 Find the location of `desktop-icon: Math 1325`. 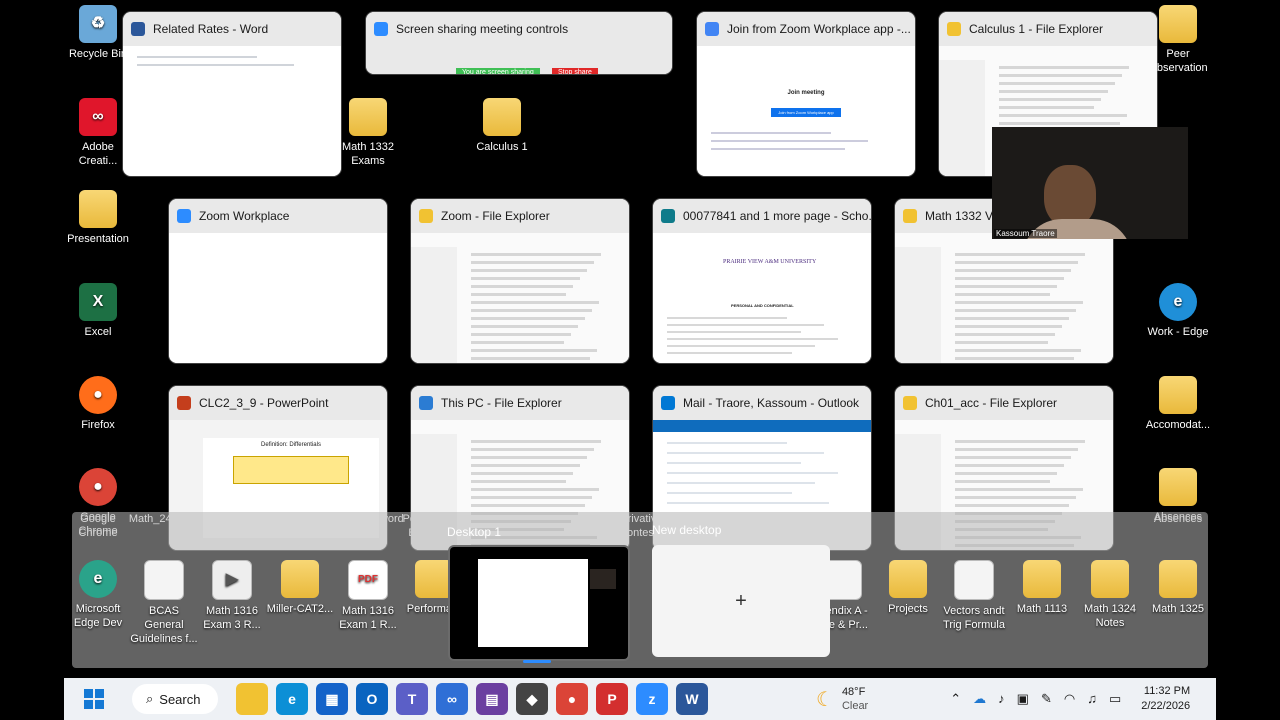

desktop-icon: Math 1325 is located at coordinates (1178, 588).